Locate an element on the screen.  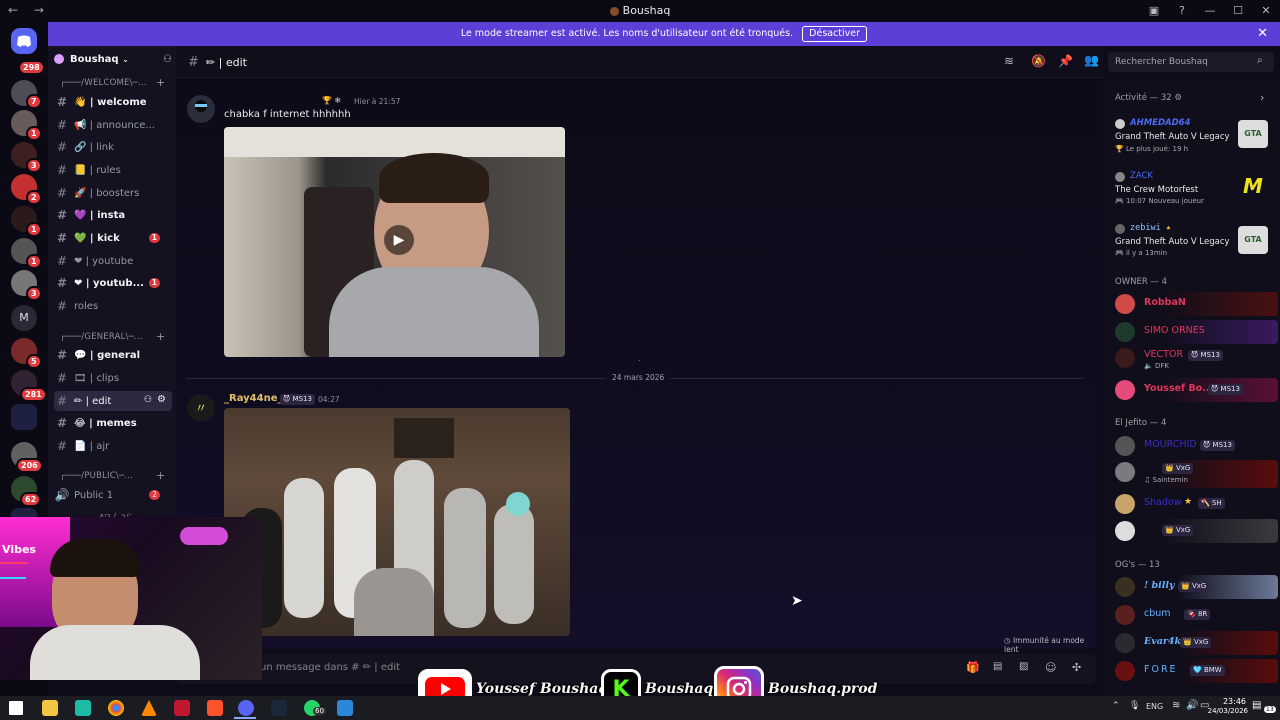
image-attachment is located at coordinates (397, 522).